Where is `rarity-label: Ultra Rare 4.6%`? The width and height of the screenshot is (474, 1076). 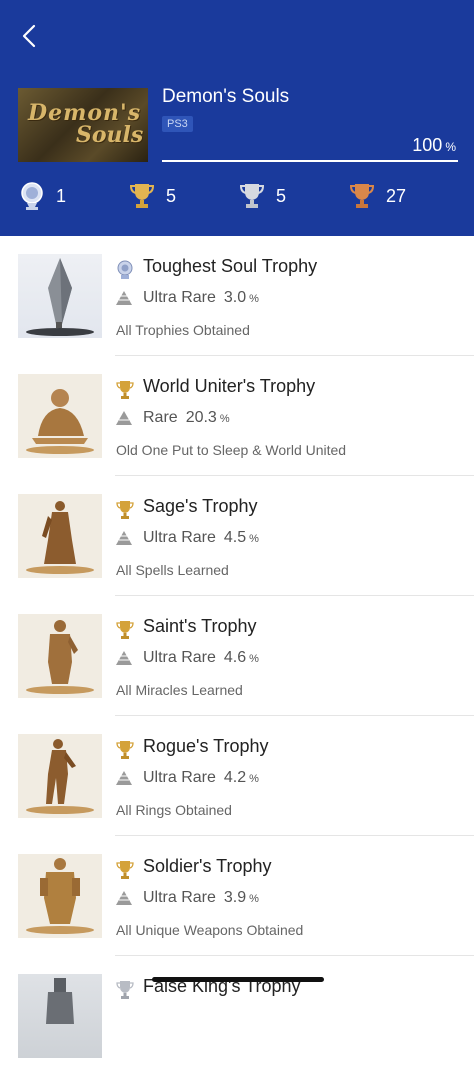
rarity-label: Ultra Rare 4.6% is located at coordinates (201, 658).